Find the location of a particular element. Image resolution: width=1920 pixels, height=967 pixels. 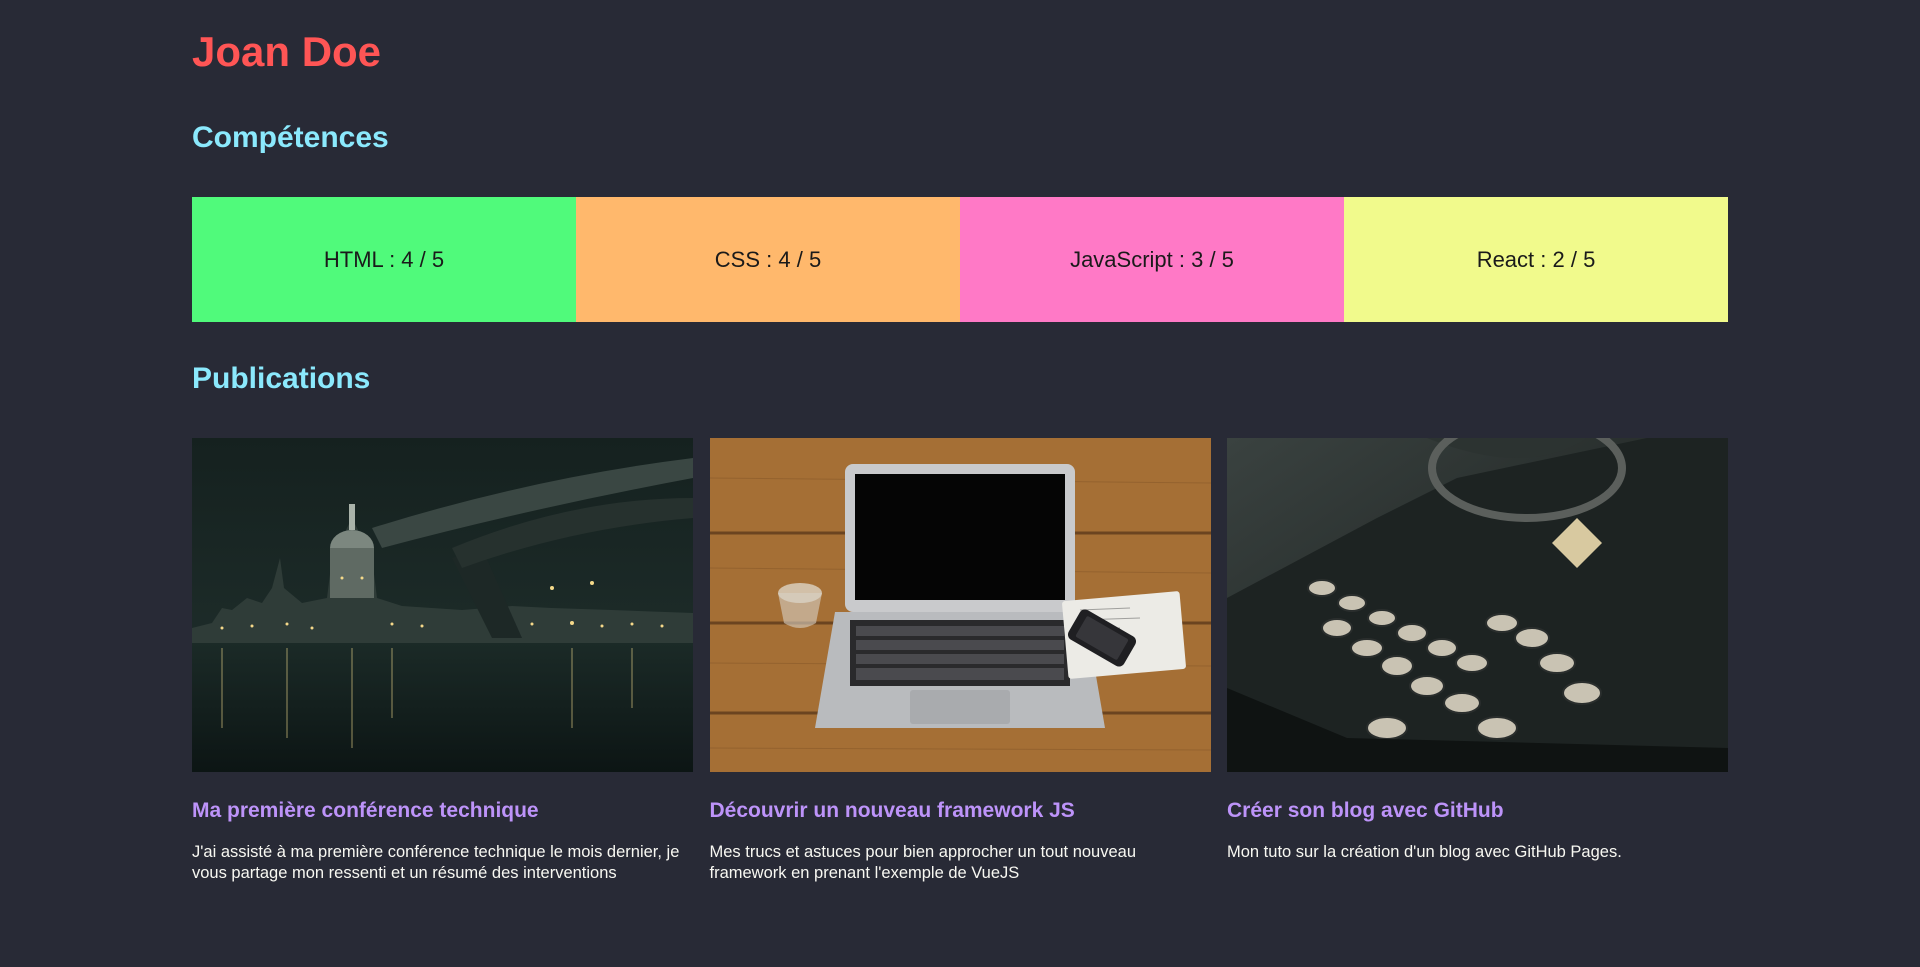

skill-javascript: JavaScript : 3 / 5 is located at coordinates (1152, 259).